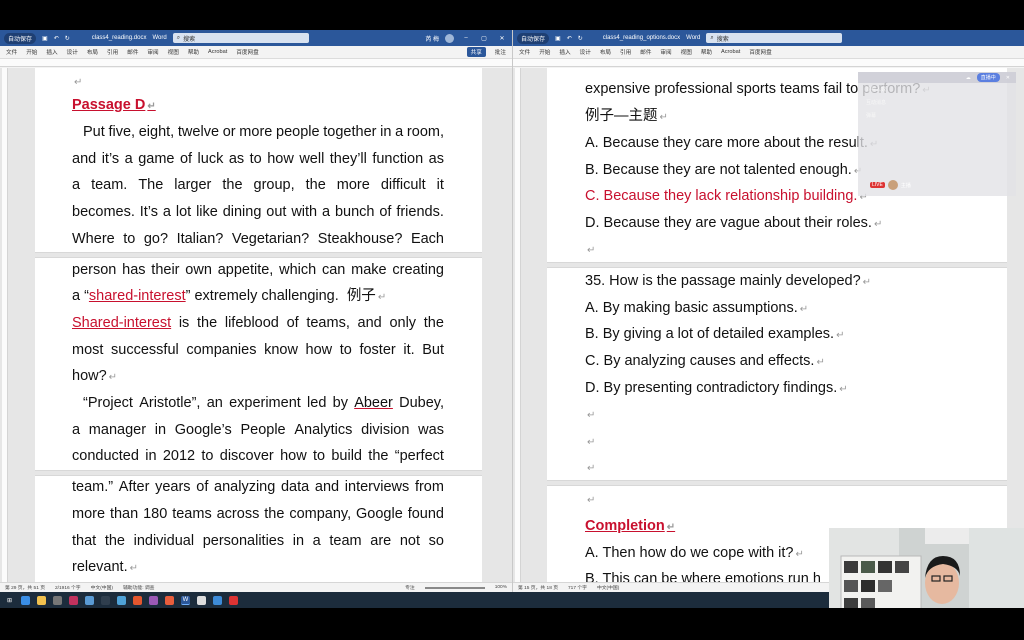 This screenshot has width=1024, height=640. Describe the element at coordinates (988, 77) in the screenshot. I see `live-status-pill: 直播中` at that location.